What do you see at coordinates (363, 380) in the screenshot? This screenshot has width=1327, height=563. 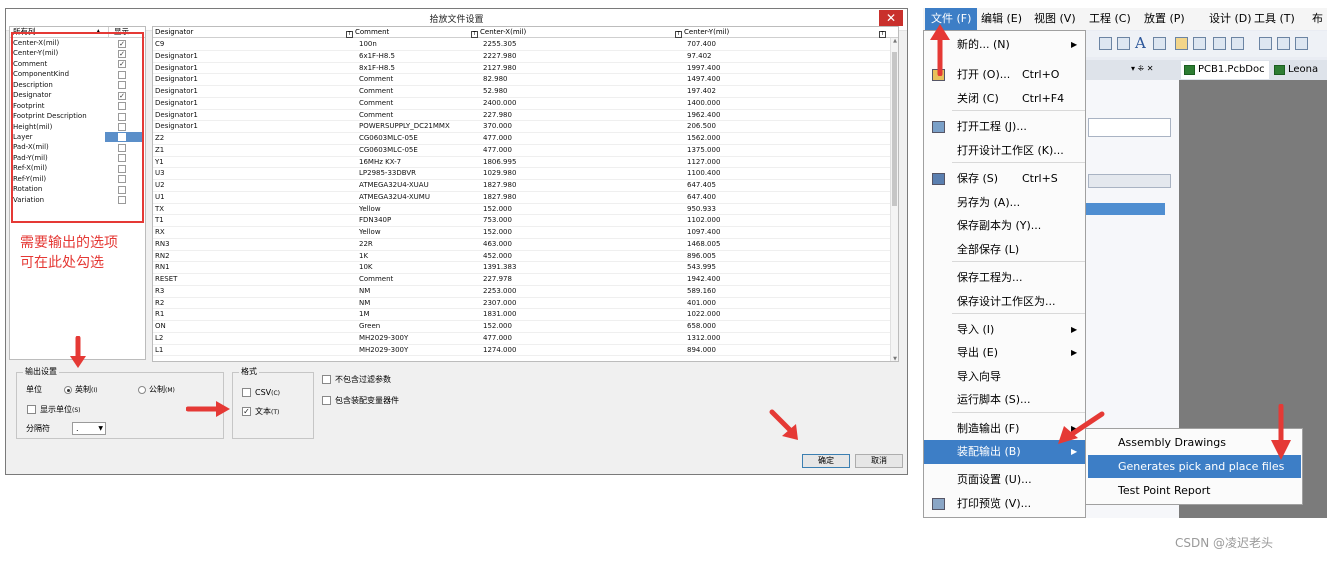 I see `exclude-filter-label: 不包含过滤参数` at bounding box center [363, 380].